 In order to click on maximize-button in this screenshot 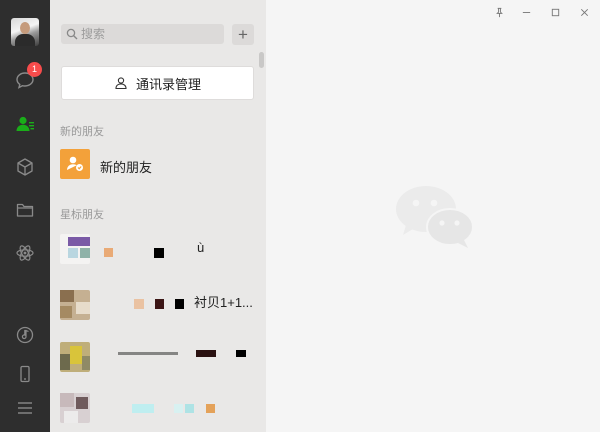, I will do `click(555, 12)`.